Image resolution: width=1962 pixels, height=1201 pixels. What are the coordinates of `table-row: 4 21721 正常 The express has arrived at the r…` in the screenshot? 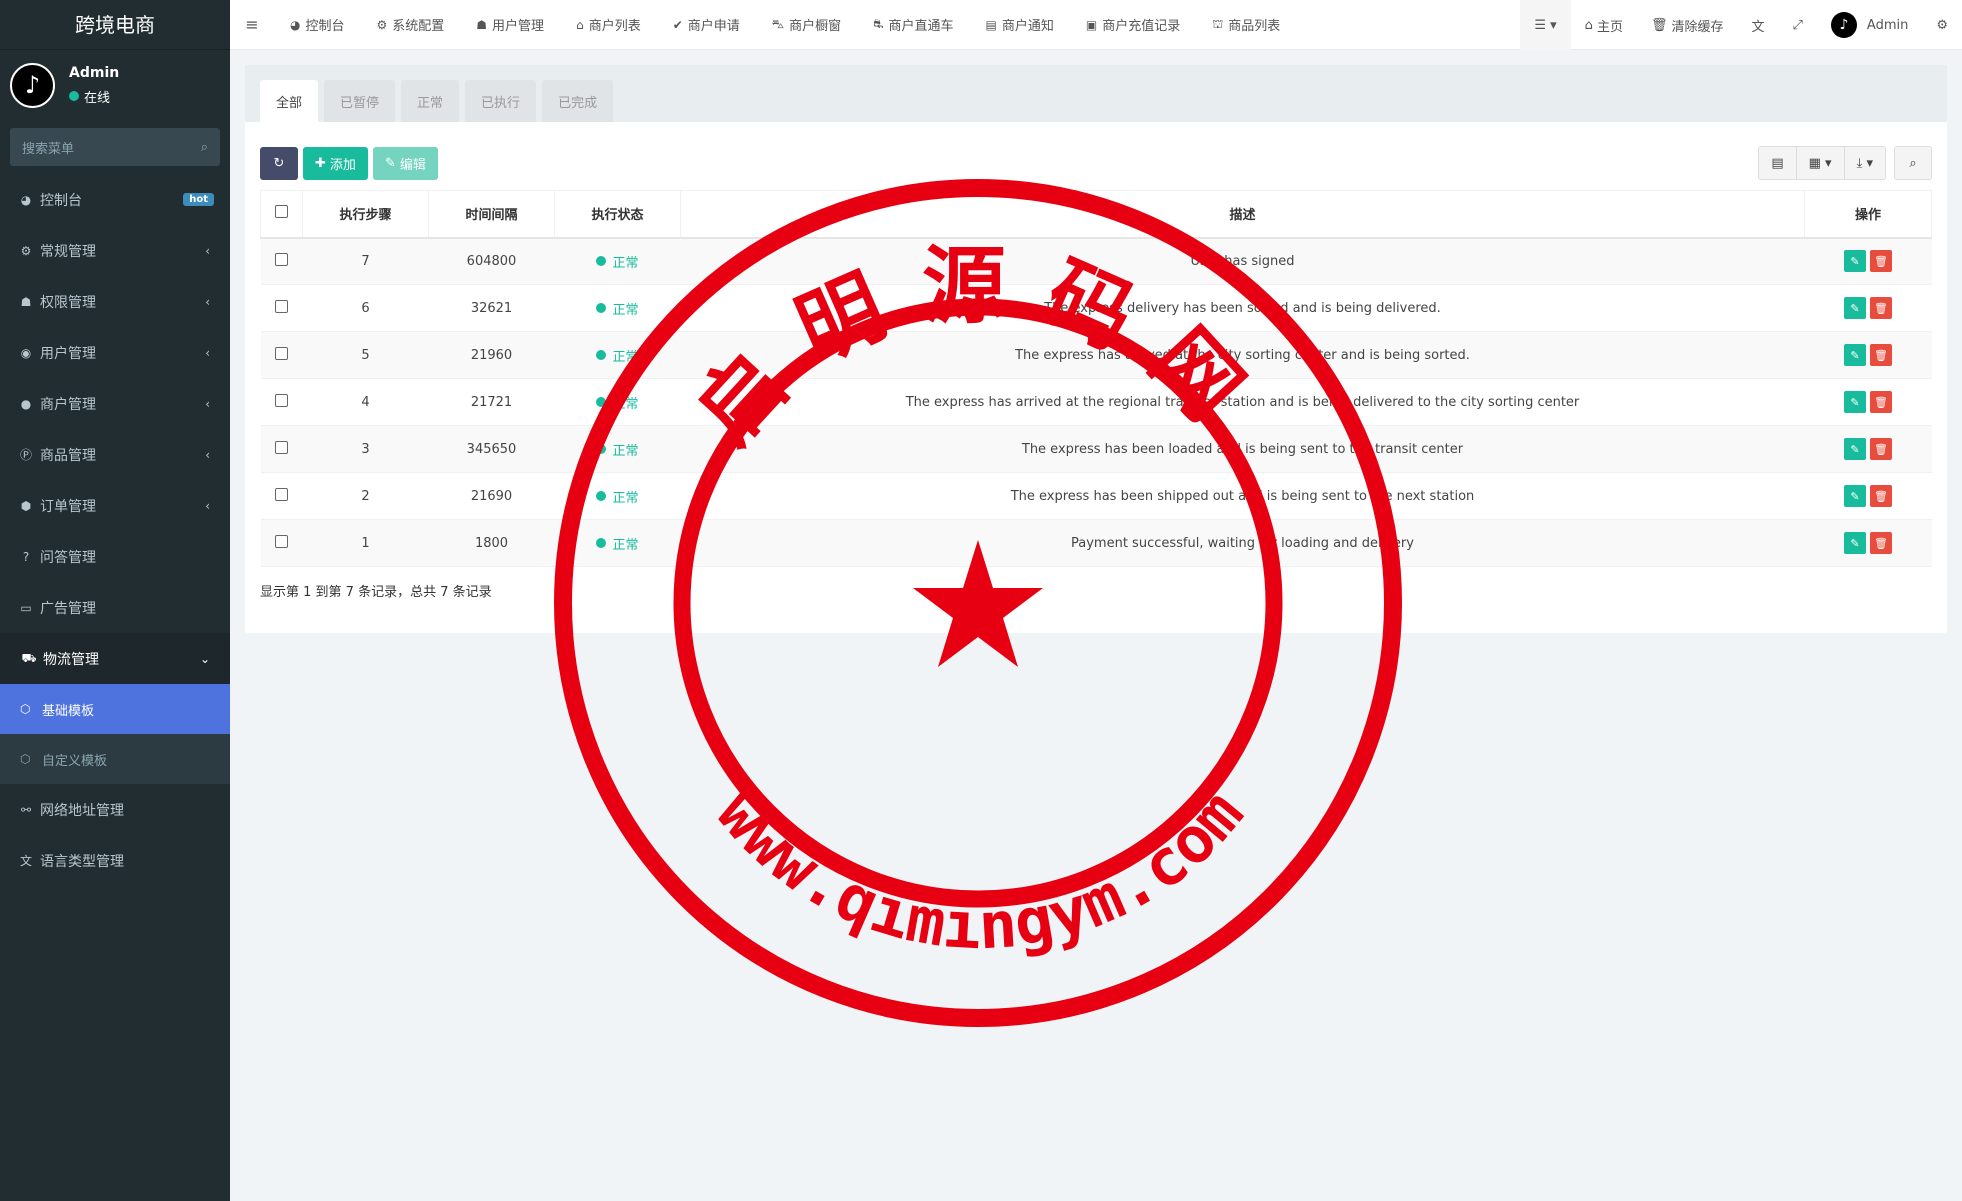 It's located at (1096, 402).